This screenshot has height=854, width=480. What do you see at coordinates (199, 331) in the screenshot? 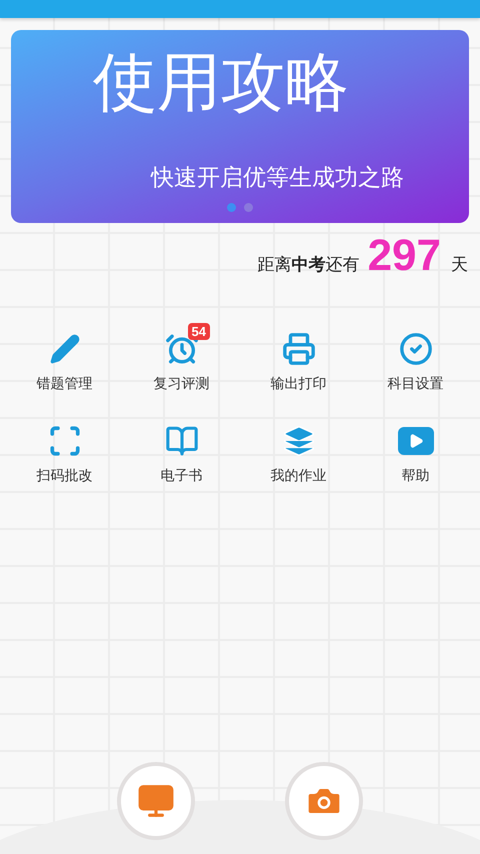
I see `count-badge: 54` at bounding box center [199, 331].